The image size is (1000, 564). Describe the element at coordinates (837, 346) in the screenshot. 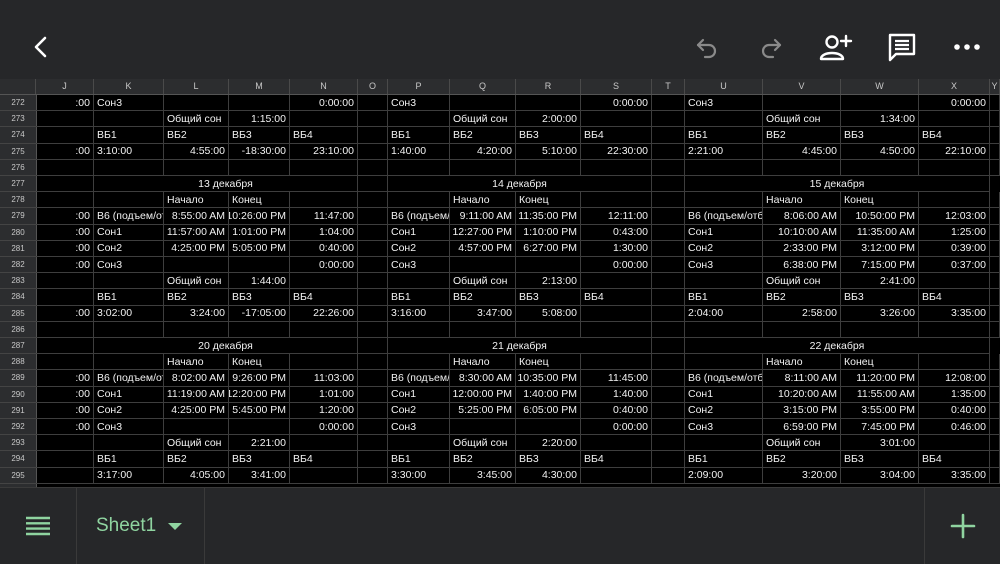

I see `date-header-cell: 22 декабря` at that location.